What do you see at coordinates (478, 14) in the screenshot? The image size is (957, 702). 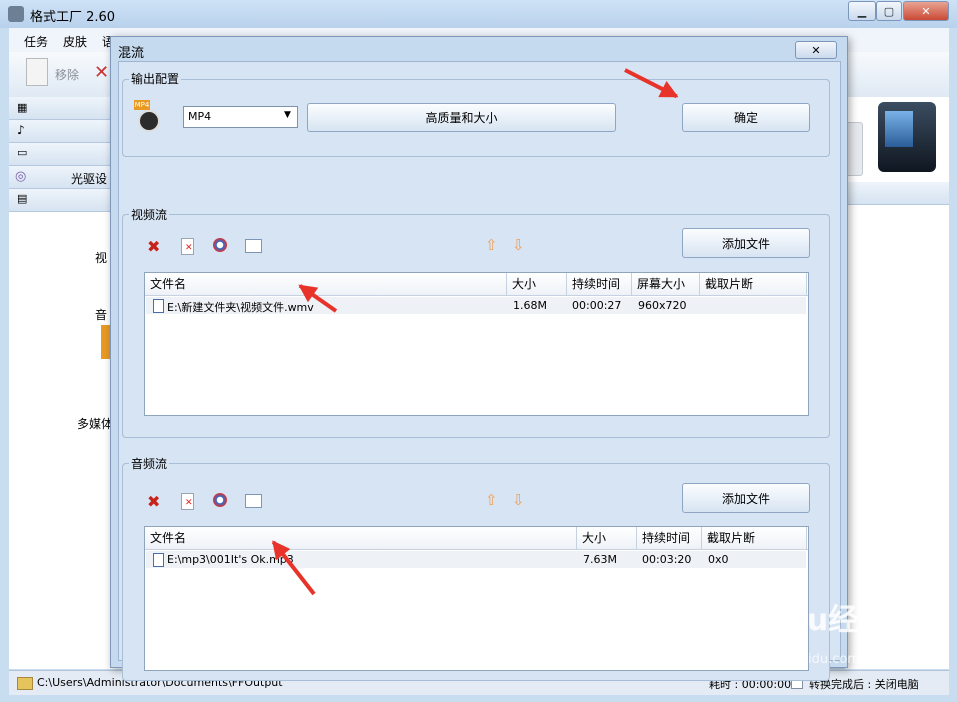 I see `main-titlebar: 格式工厂 2.60 ▁ ▢ ✕` at bounding box center [478, 14].